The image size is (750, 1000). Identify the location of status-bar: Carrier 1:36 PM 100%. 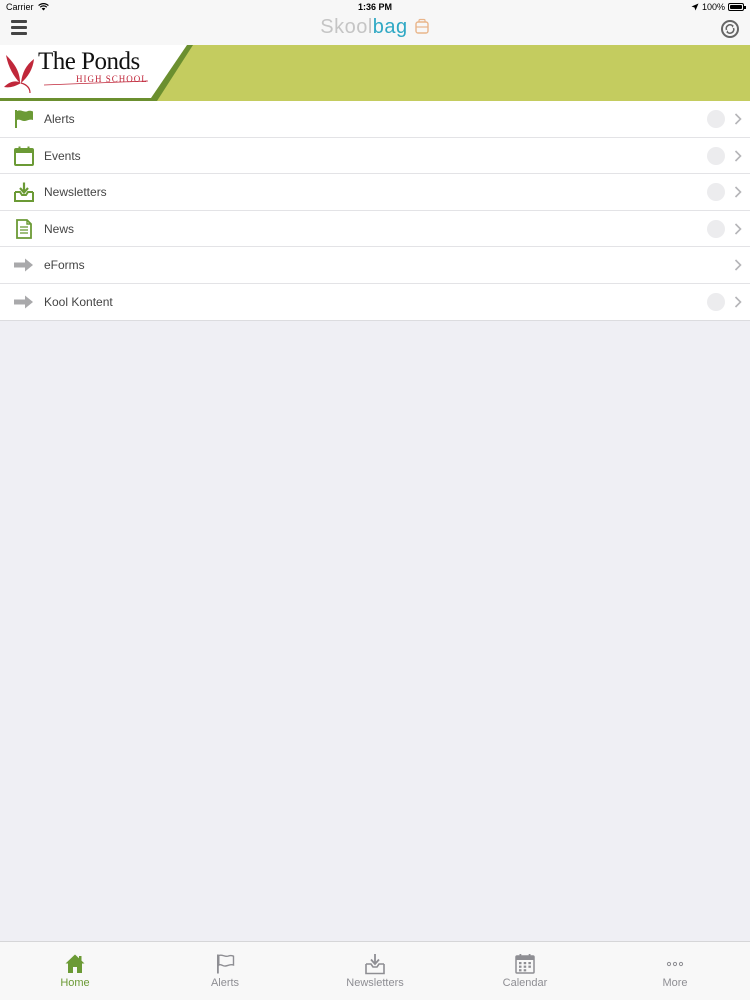
(375, 7).